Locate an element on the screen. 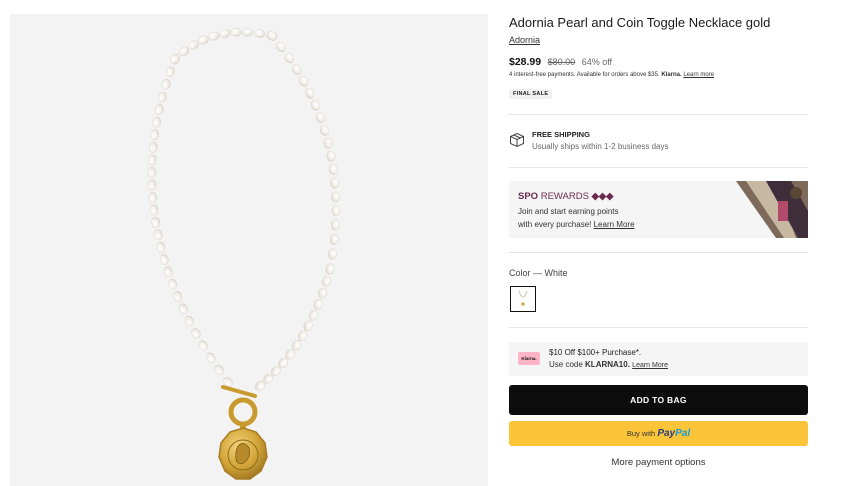 The image size is (850, 486). promo-learn-more-link: Learn More is located at coordinates (650, 365).